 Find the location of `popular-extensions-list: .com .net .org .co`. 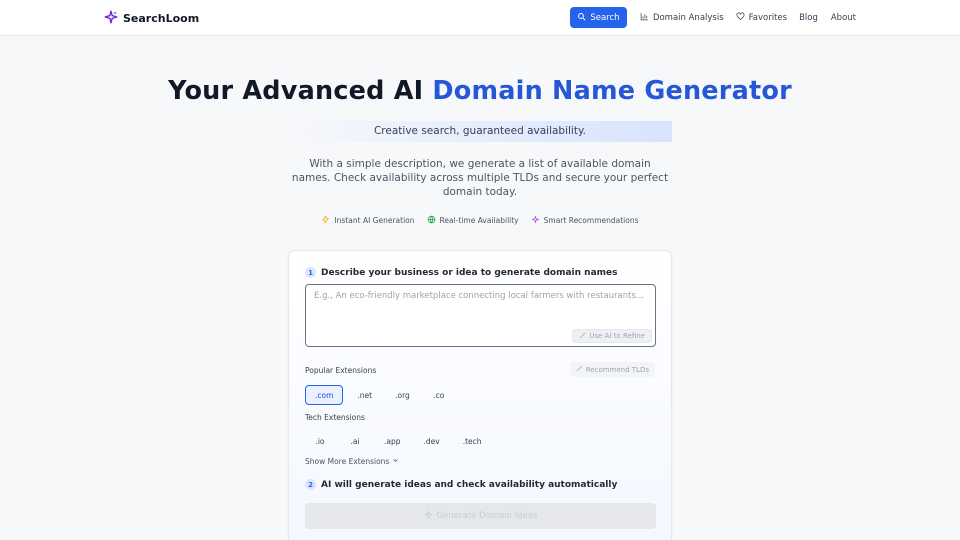

popular-extensions-list: .com .net .org .co is located at coordinates (379, 395).